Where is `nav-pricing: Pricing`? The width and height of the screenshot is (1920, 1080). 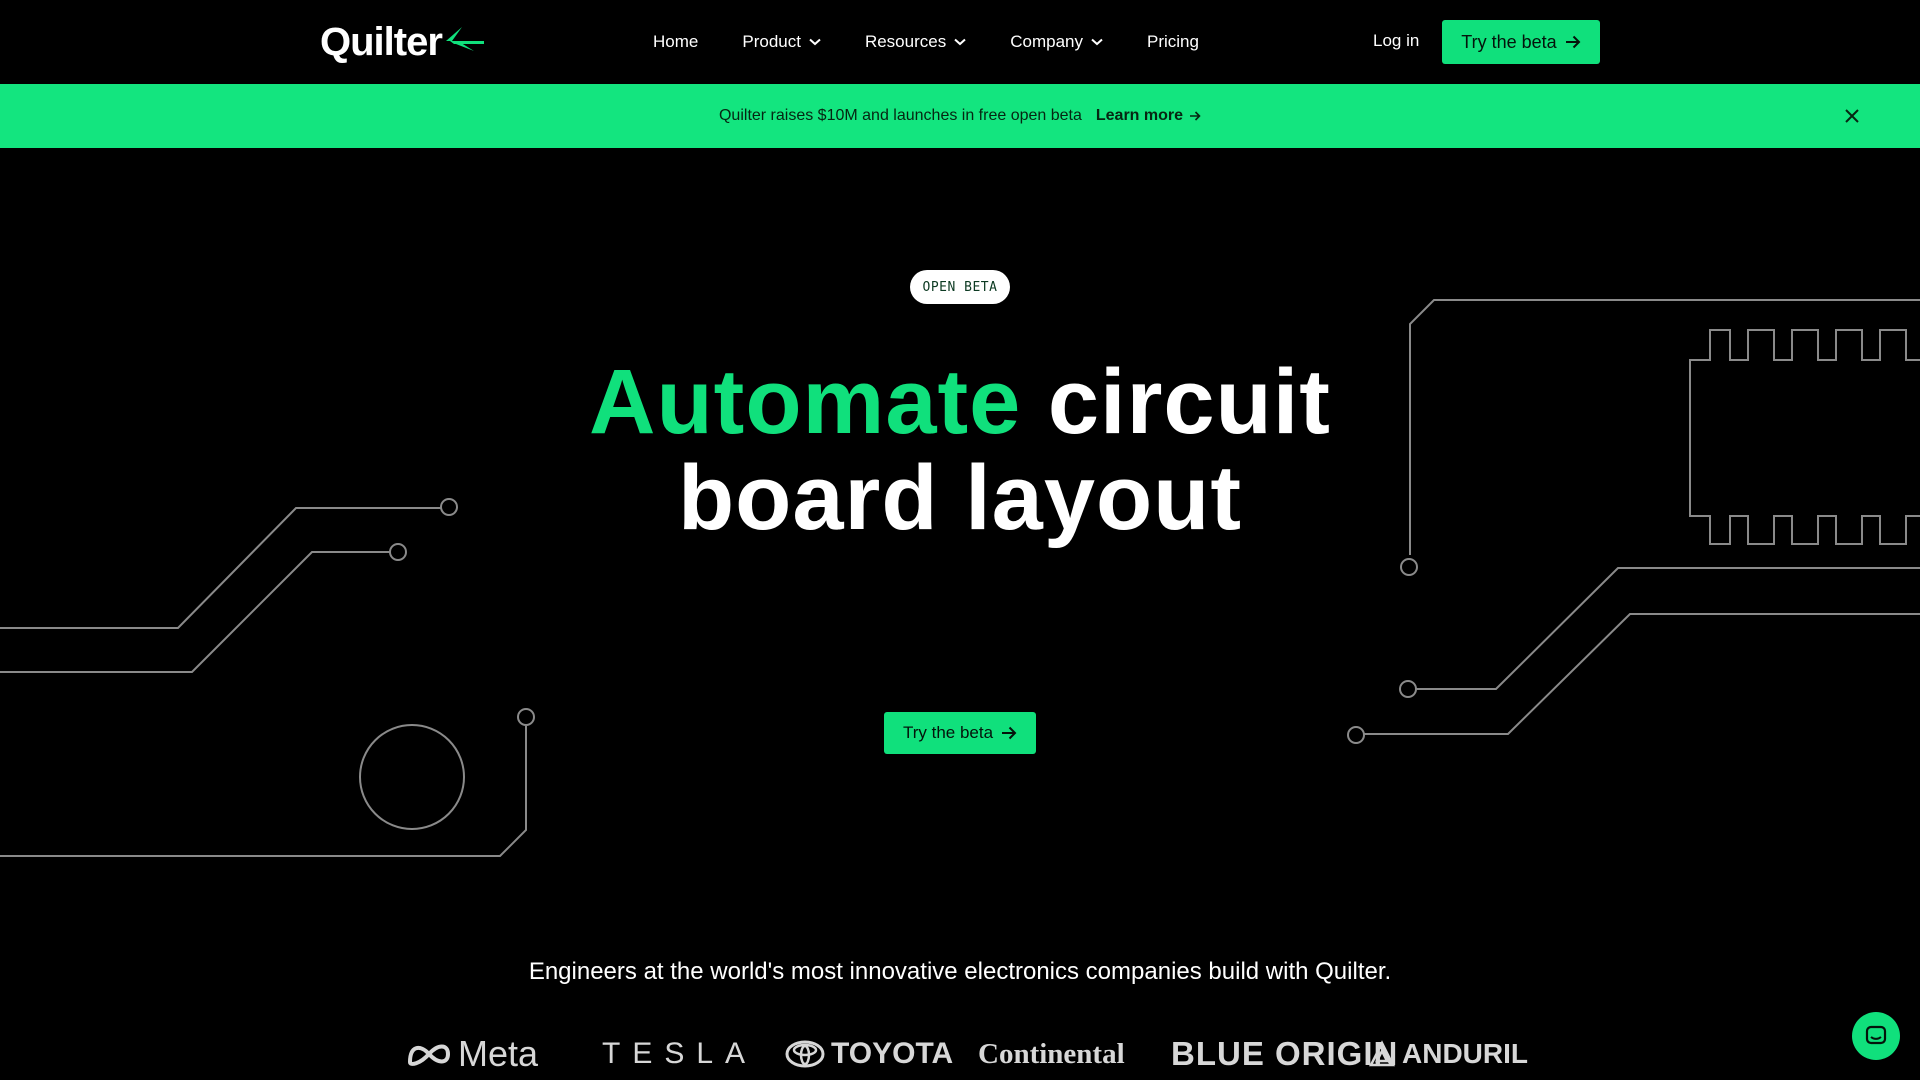
nav-pricing: Pricing is located at coordinates (1173, 42).